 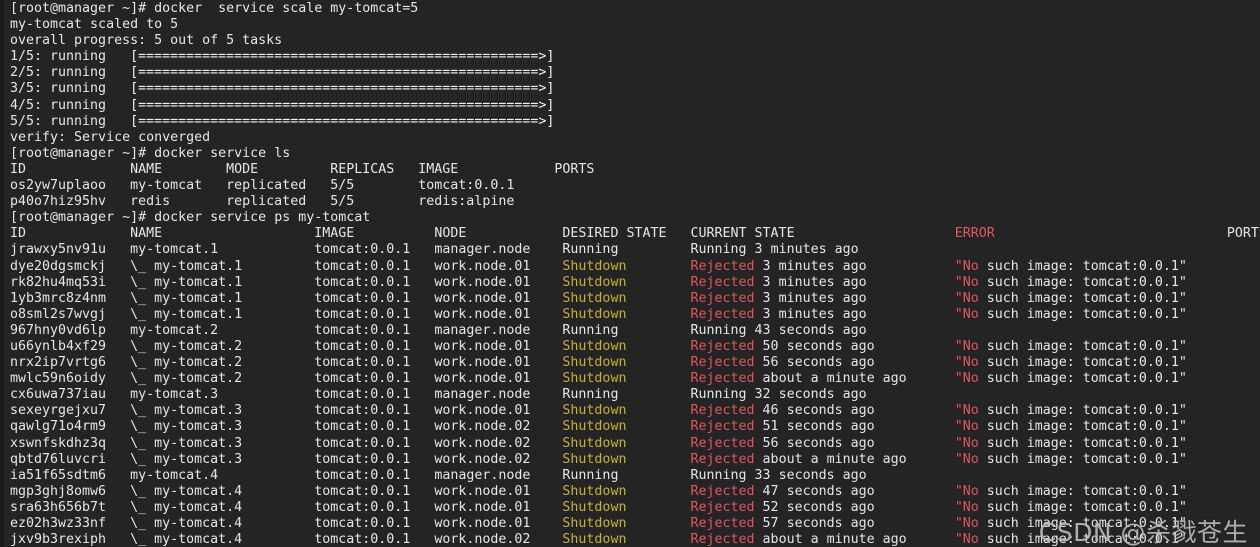 I want to click on cell-task-id: 1yb3mrc8z4nm, so click(x=70, y=298).